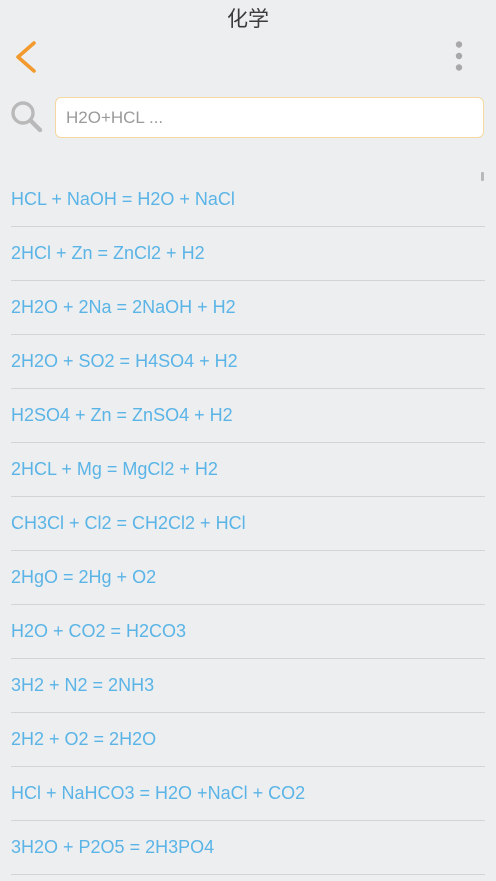 This screenshot has height=881, width=496. What do you see at coordinates (248, 578) in the screenshot?
I see `list-item: 2HgO = 2Hg + O2` at bounding box center [248, 578].